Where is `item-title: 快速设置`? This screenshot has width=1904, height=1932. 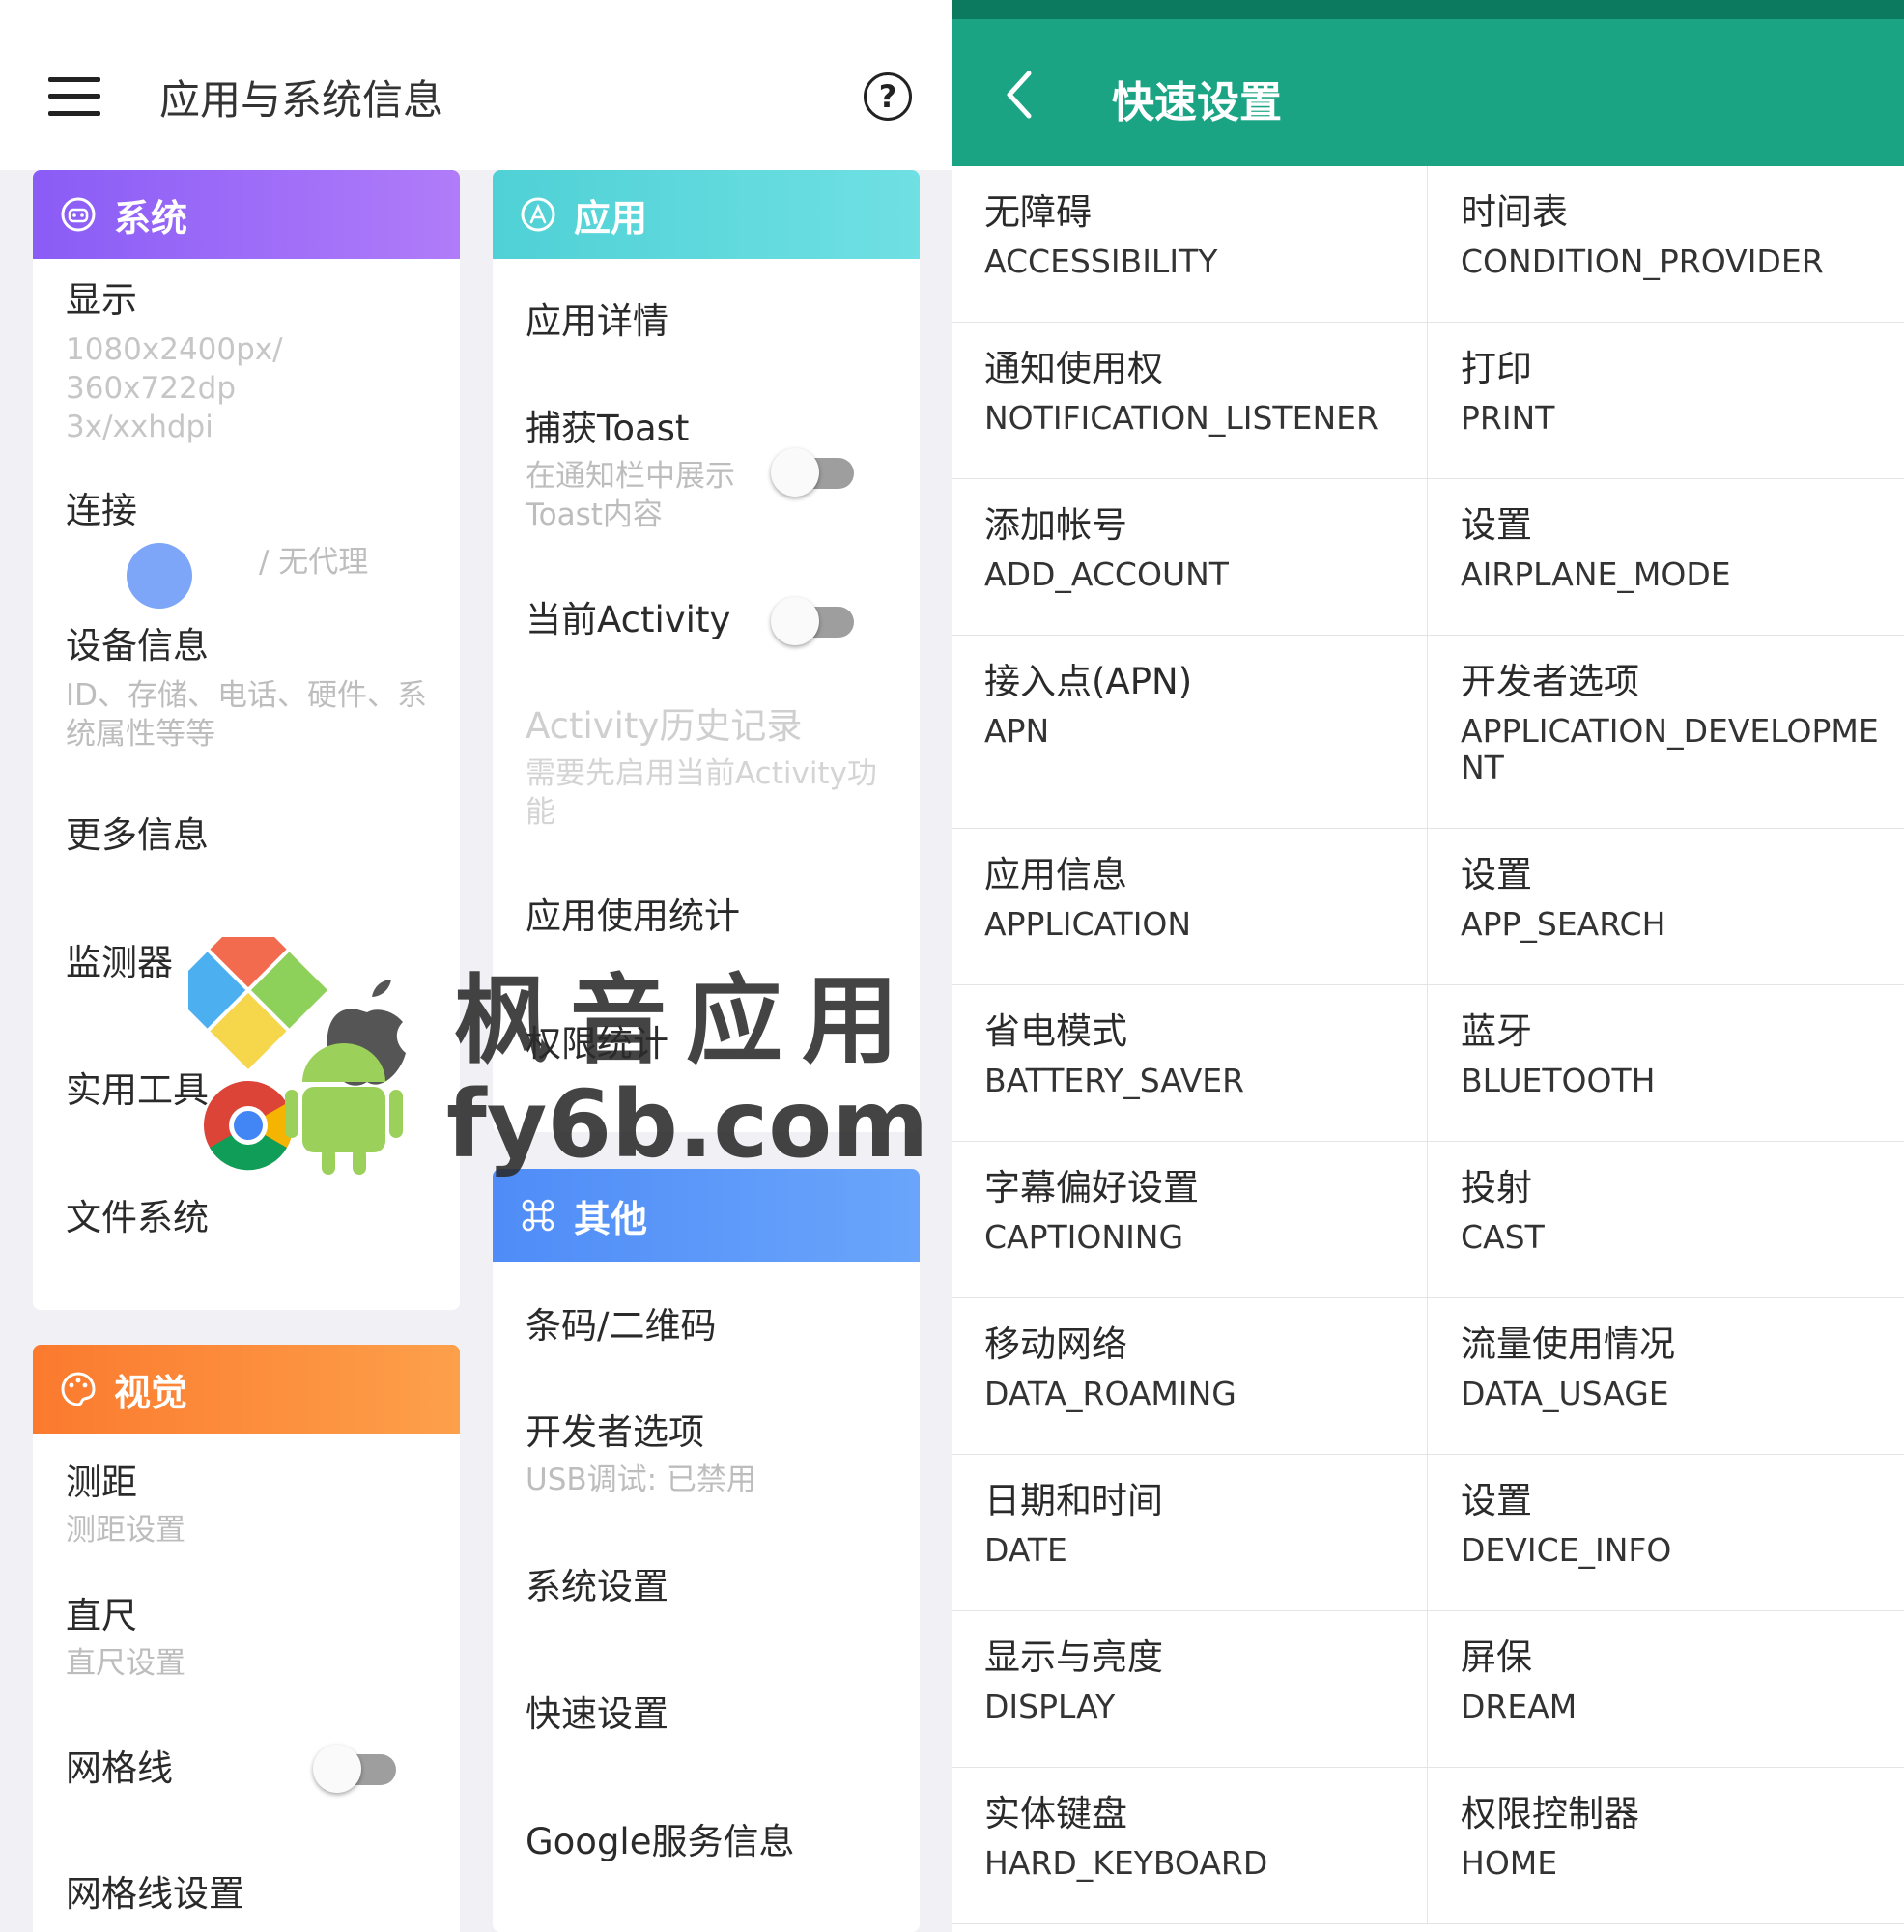 item-title: 快速设置 is located at coordinates (597, 1714).